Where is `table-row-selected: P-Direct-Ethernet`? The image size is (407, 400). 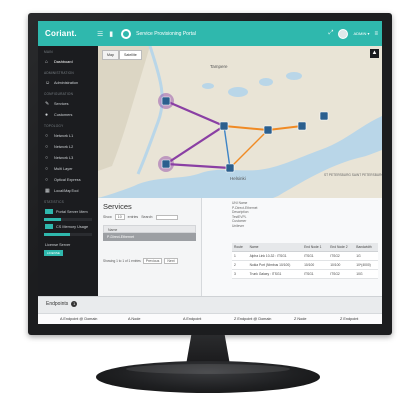
table-row-selected: P-Direct-Ethernet is located at coordinates (149, 237).